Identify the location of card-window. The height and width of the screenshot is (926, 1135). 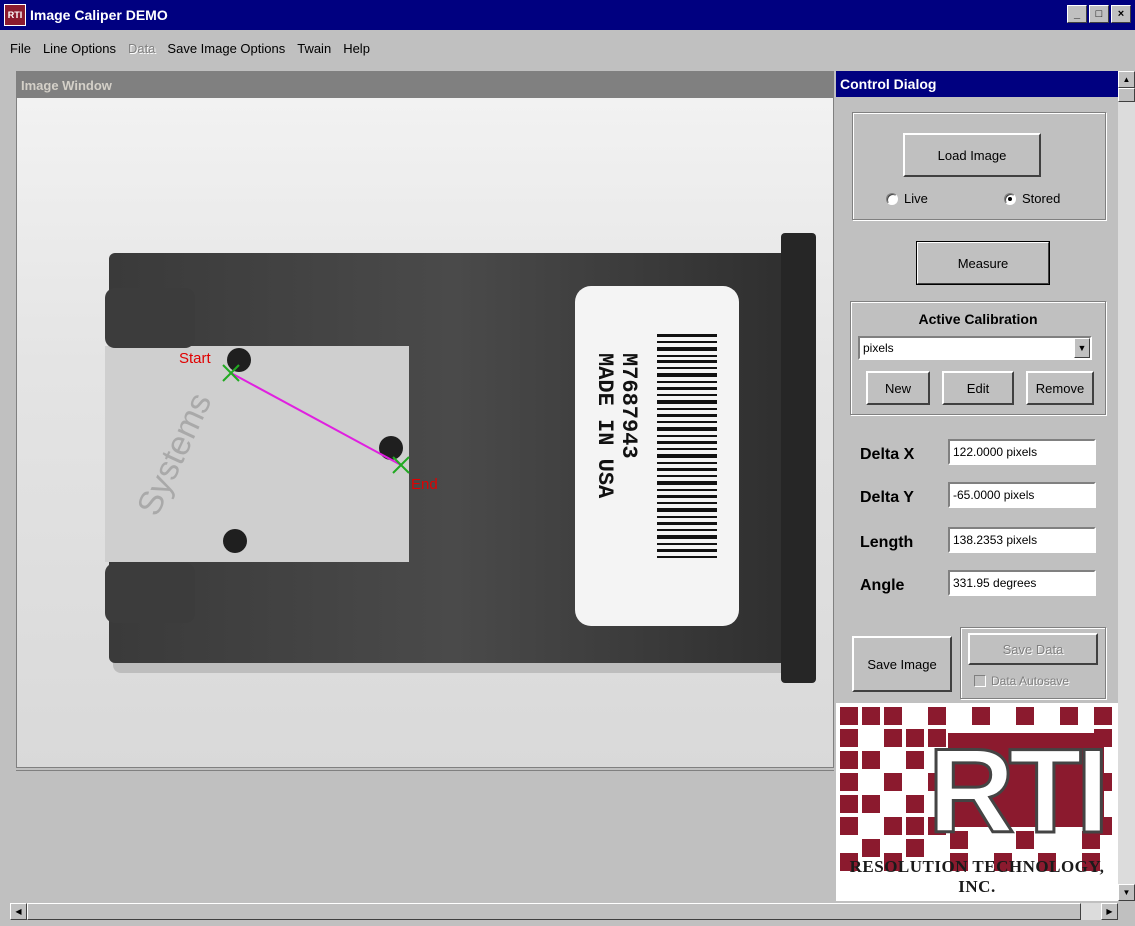
(257, 454).